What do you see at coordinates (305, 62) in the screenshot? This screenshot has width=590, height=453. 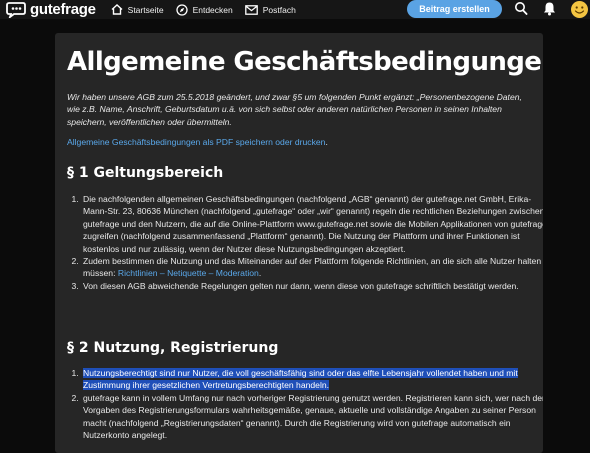 I see `page-title: Allgemeine Geschäftsbedingungen` at bounding box center [305, 62].